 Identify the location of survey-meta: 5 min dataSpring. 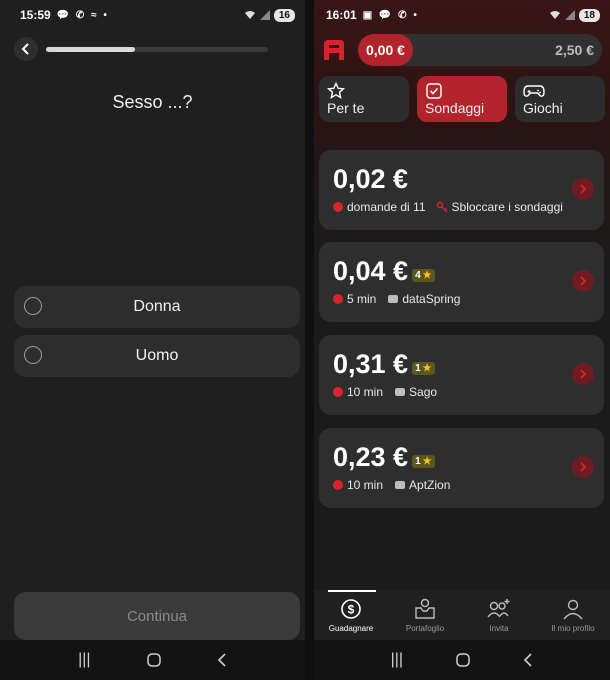
(396, 299).